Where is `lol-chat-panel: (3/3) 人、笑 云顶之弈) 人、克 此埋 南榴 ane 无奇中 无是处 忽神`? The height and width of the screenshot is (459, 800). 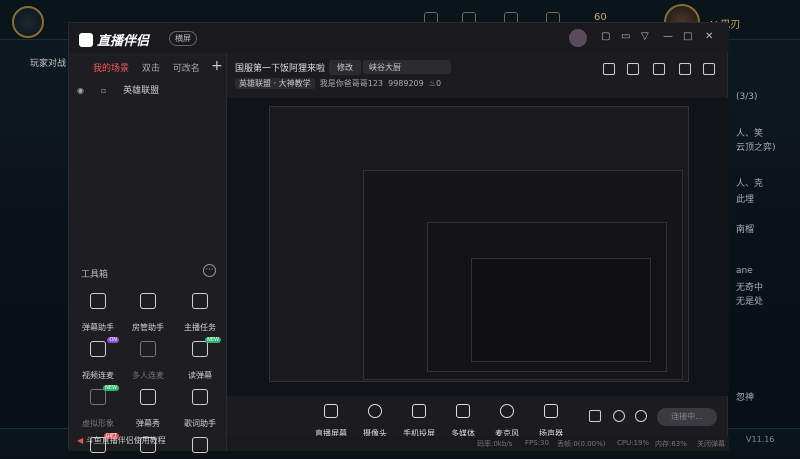 lol-chat-panel: (3/3) 人、笑 云顶之弈) 人、克 此埋 南榴 ane 无奇中 无是处 忽神 is located at coordinates (764, 234).